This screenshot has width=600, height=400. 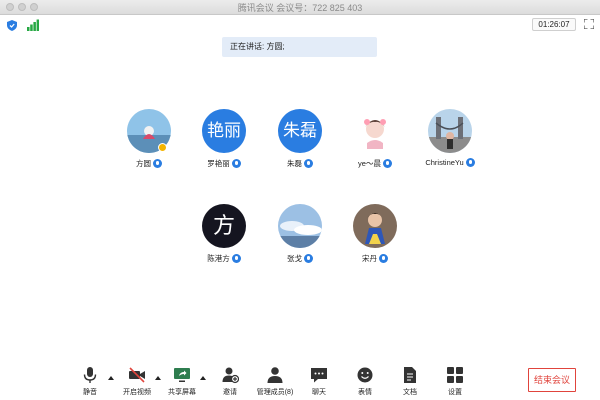 I want to click on participant-name: 罗艳丽, so click(x=218, y=163).